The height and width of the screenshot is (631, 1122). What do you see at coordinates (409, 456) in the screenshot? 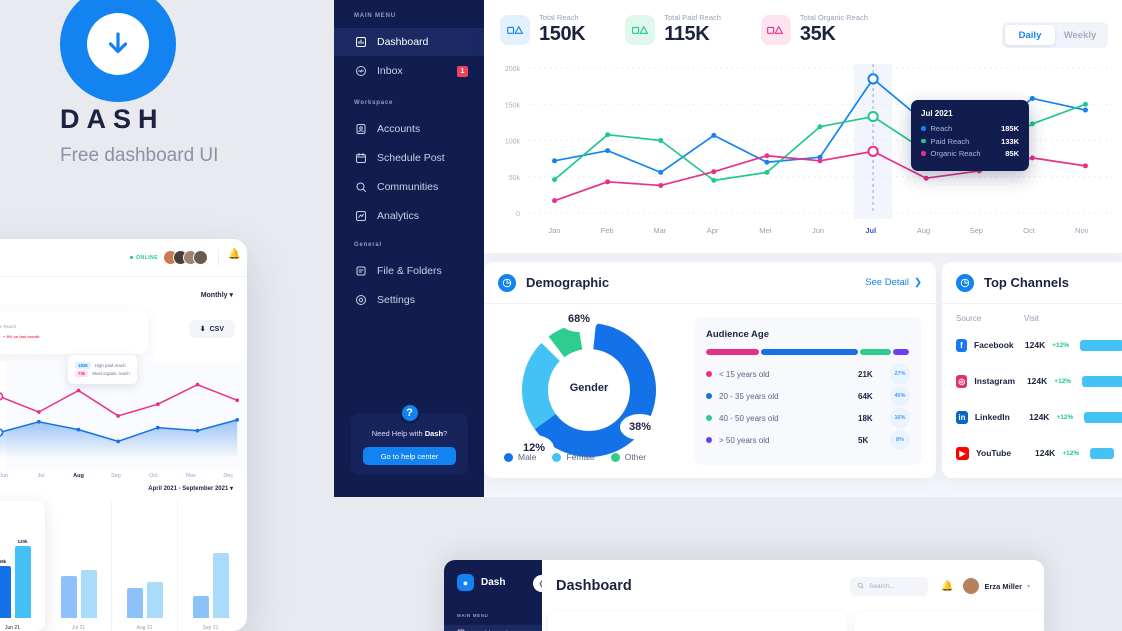
I see `go-to-help-center-button: Go to help center` at bounding box center [409, 456].